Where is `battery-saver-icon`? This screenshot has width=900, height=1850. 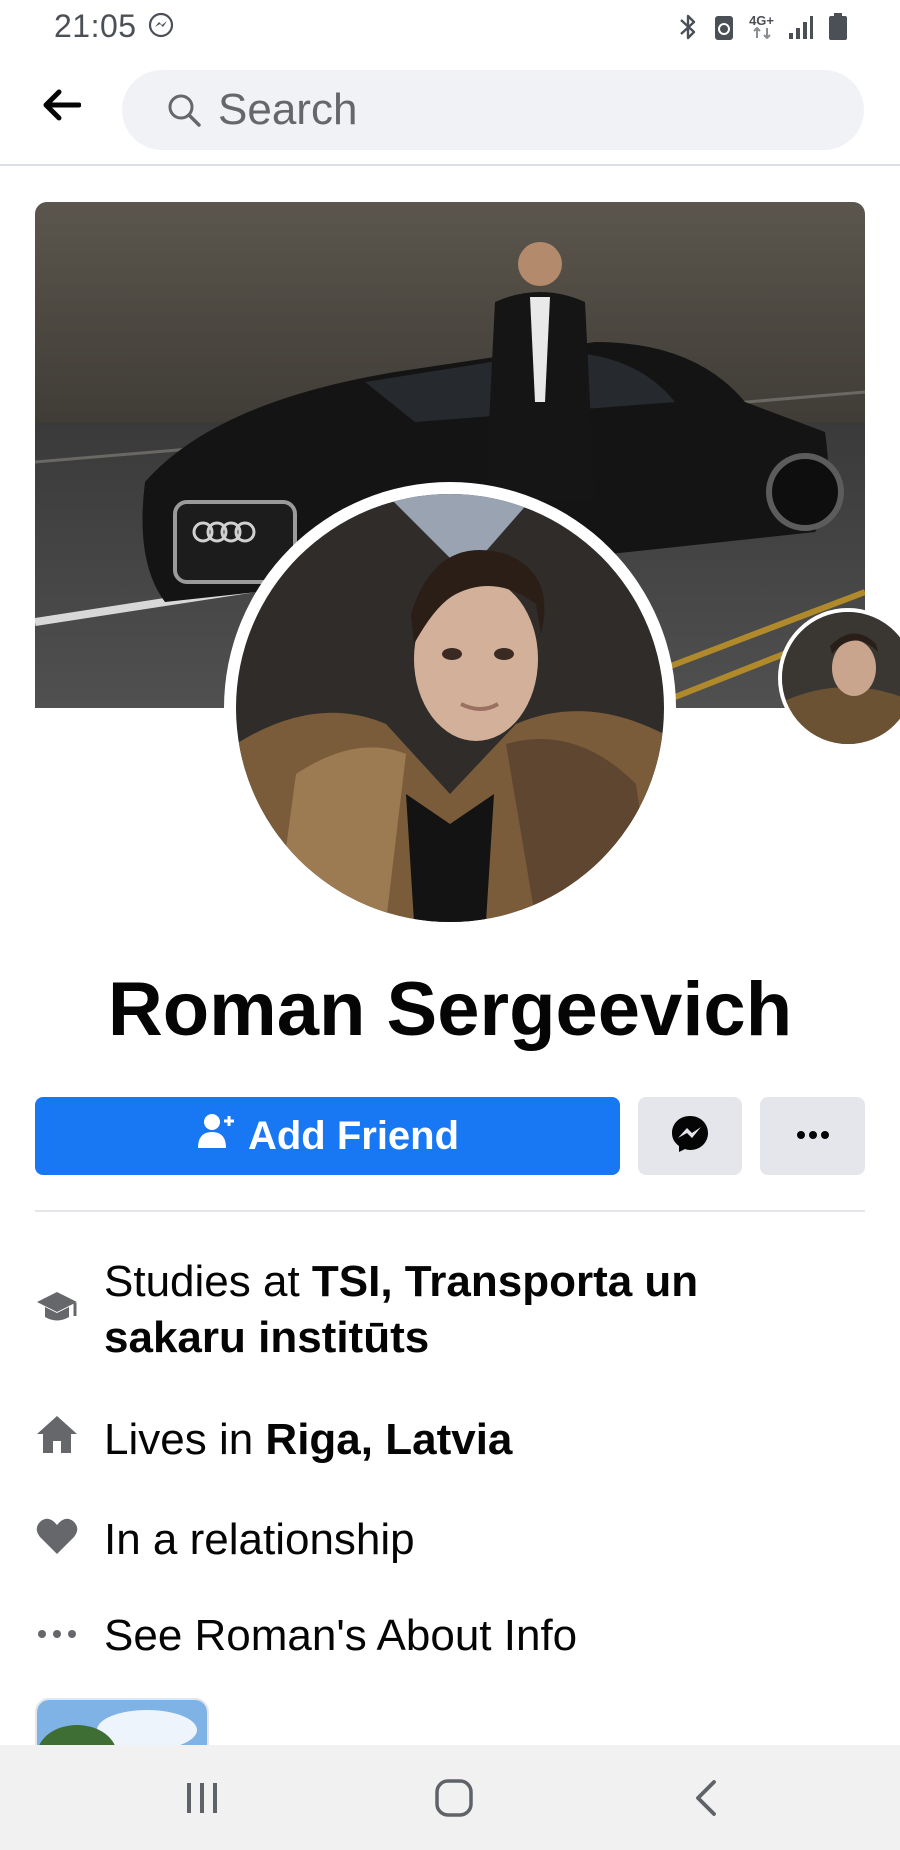 battery-saver-icon is located at coordinates (724, 27).